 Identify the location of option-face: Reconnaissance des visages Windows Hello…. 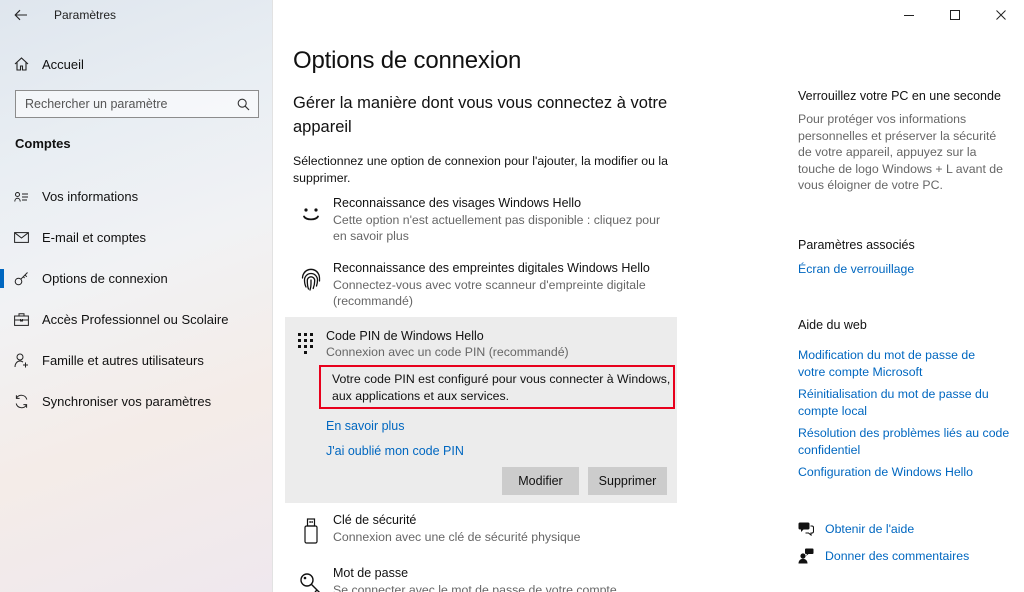
(488, 220).